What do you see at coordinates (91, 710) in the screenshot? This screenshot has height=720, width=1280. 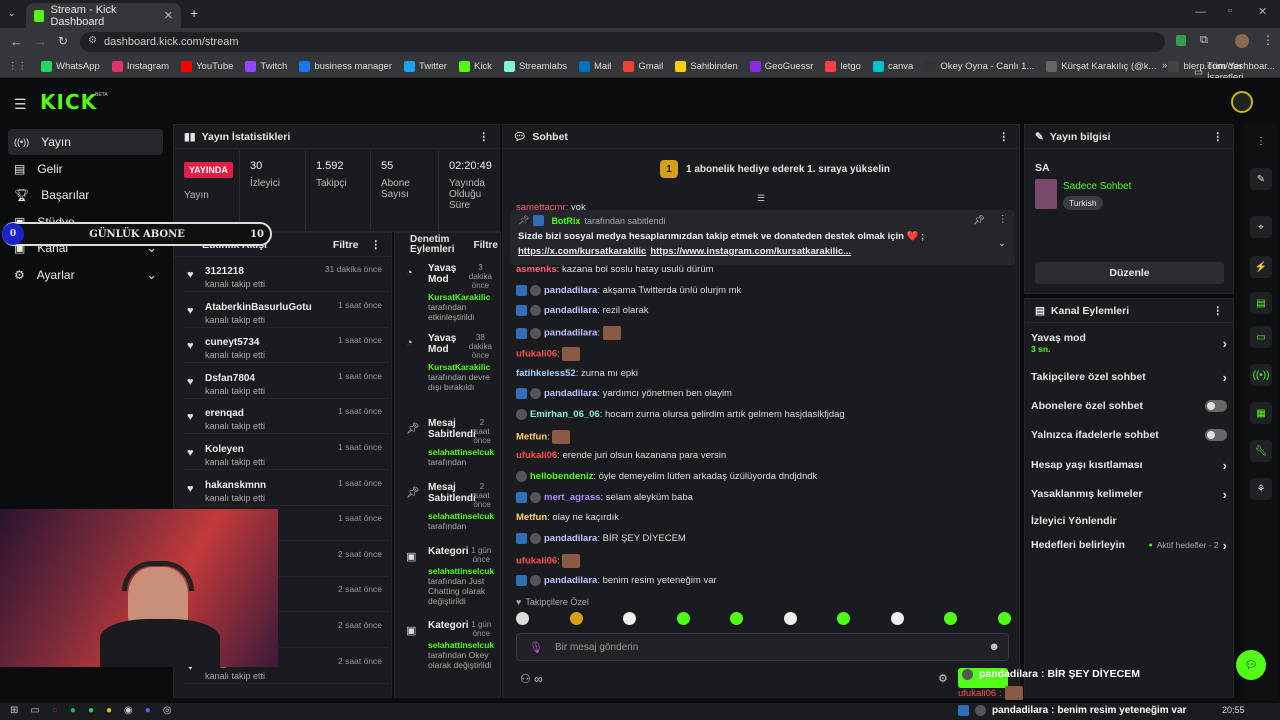 I see `whatsapp-icon: ●` at bounding box center [91, 710].